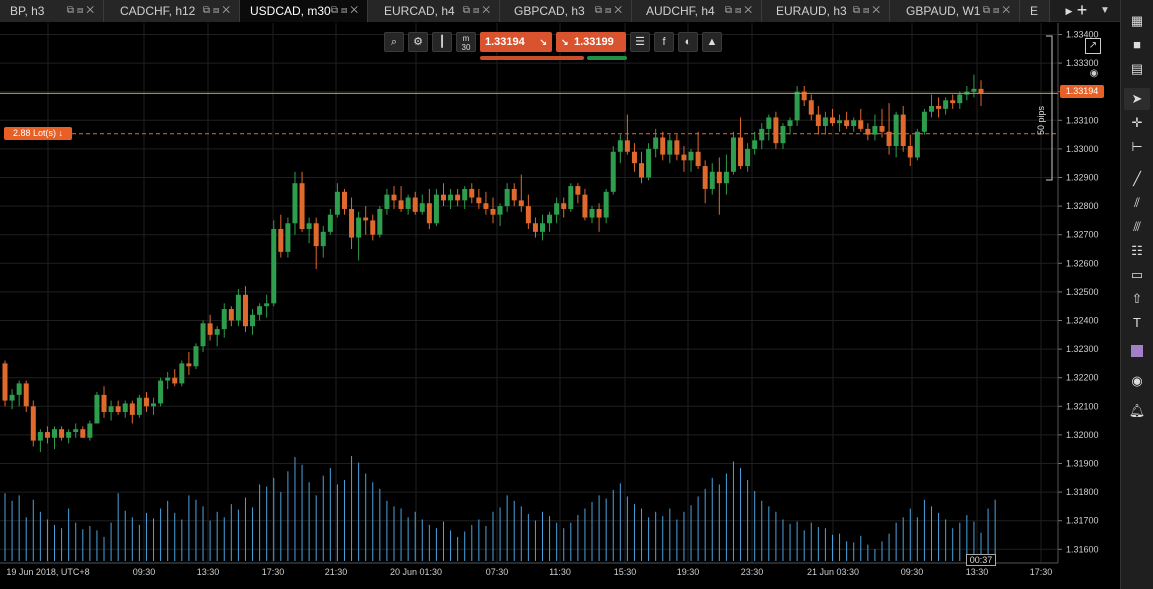 The image size is (1153, 589). I want to click on timeframe-button: m 30, so click(466, 42).